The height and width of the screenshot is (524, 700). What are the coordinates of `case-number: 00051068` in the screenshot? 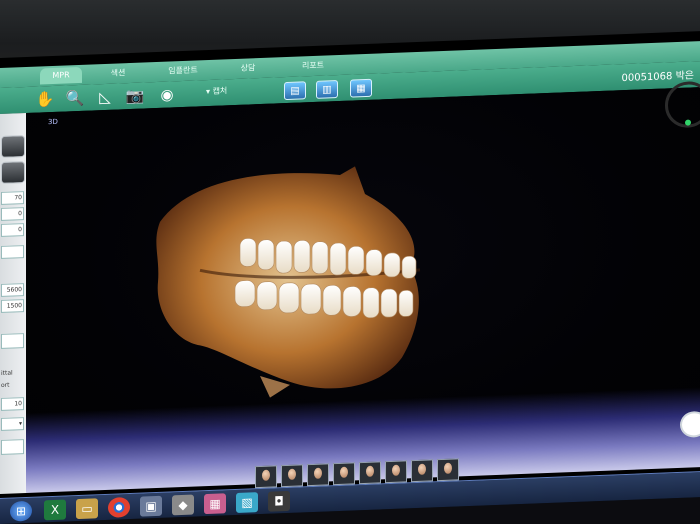 It's located at (647, 78).